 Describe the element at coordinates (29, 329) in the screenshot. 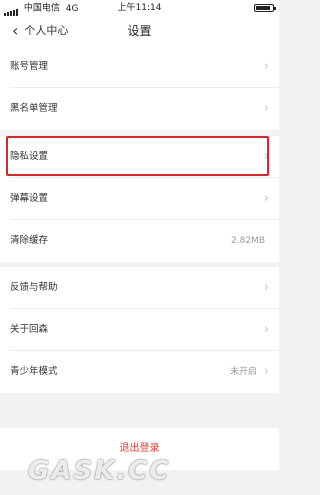

I see `settings-item-label: 关于回森` at that location.